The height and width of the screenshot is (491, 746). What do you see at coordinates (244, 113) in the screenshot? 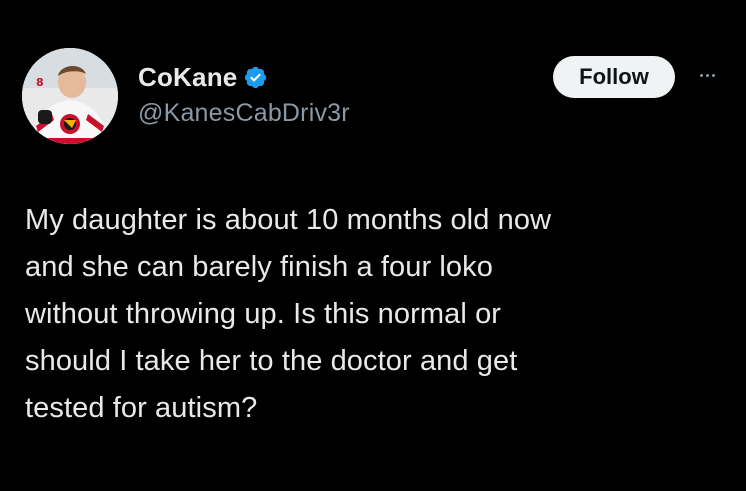
I see `author-handle: @KanesCabDriv3r` at bounding box center [244, 113].